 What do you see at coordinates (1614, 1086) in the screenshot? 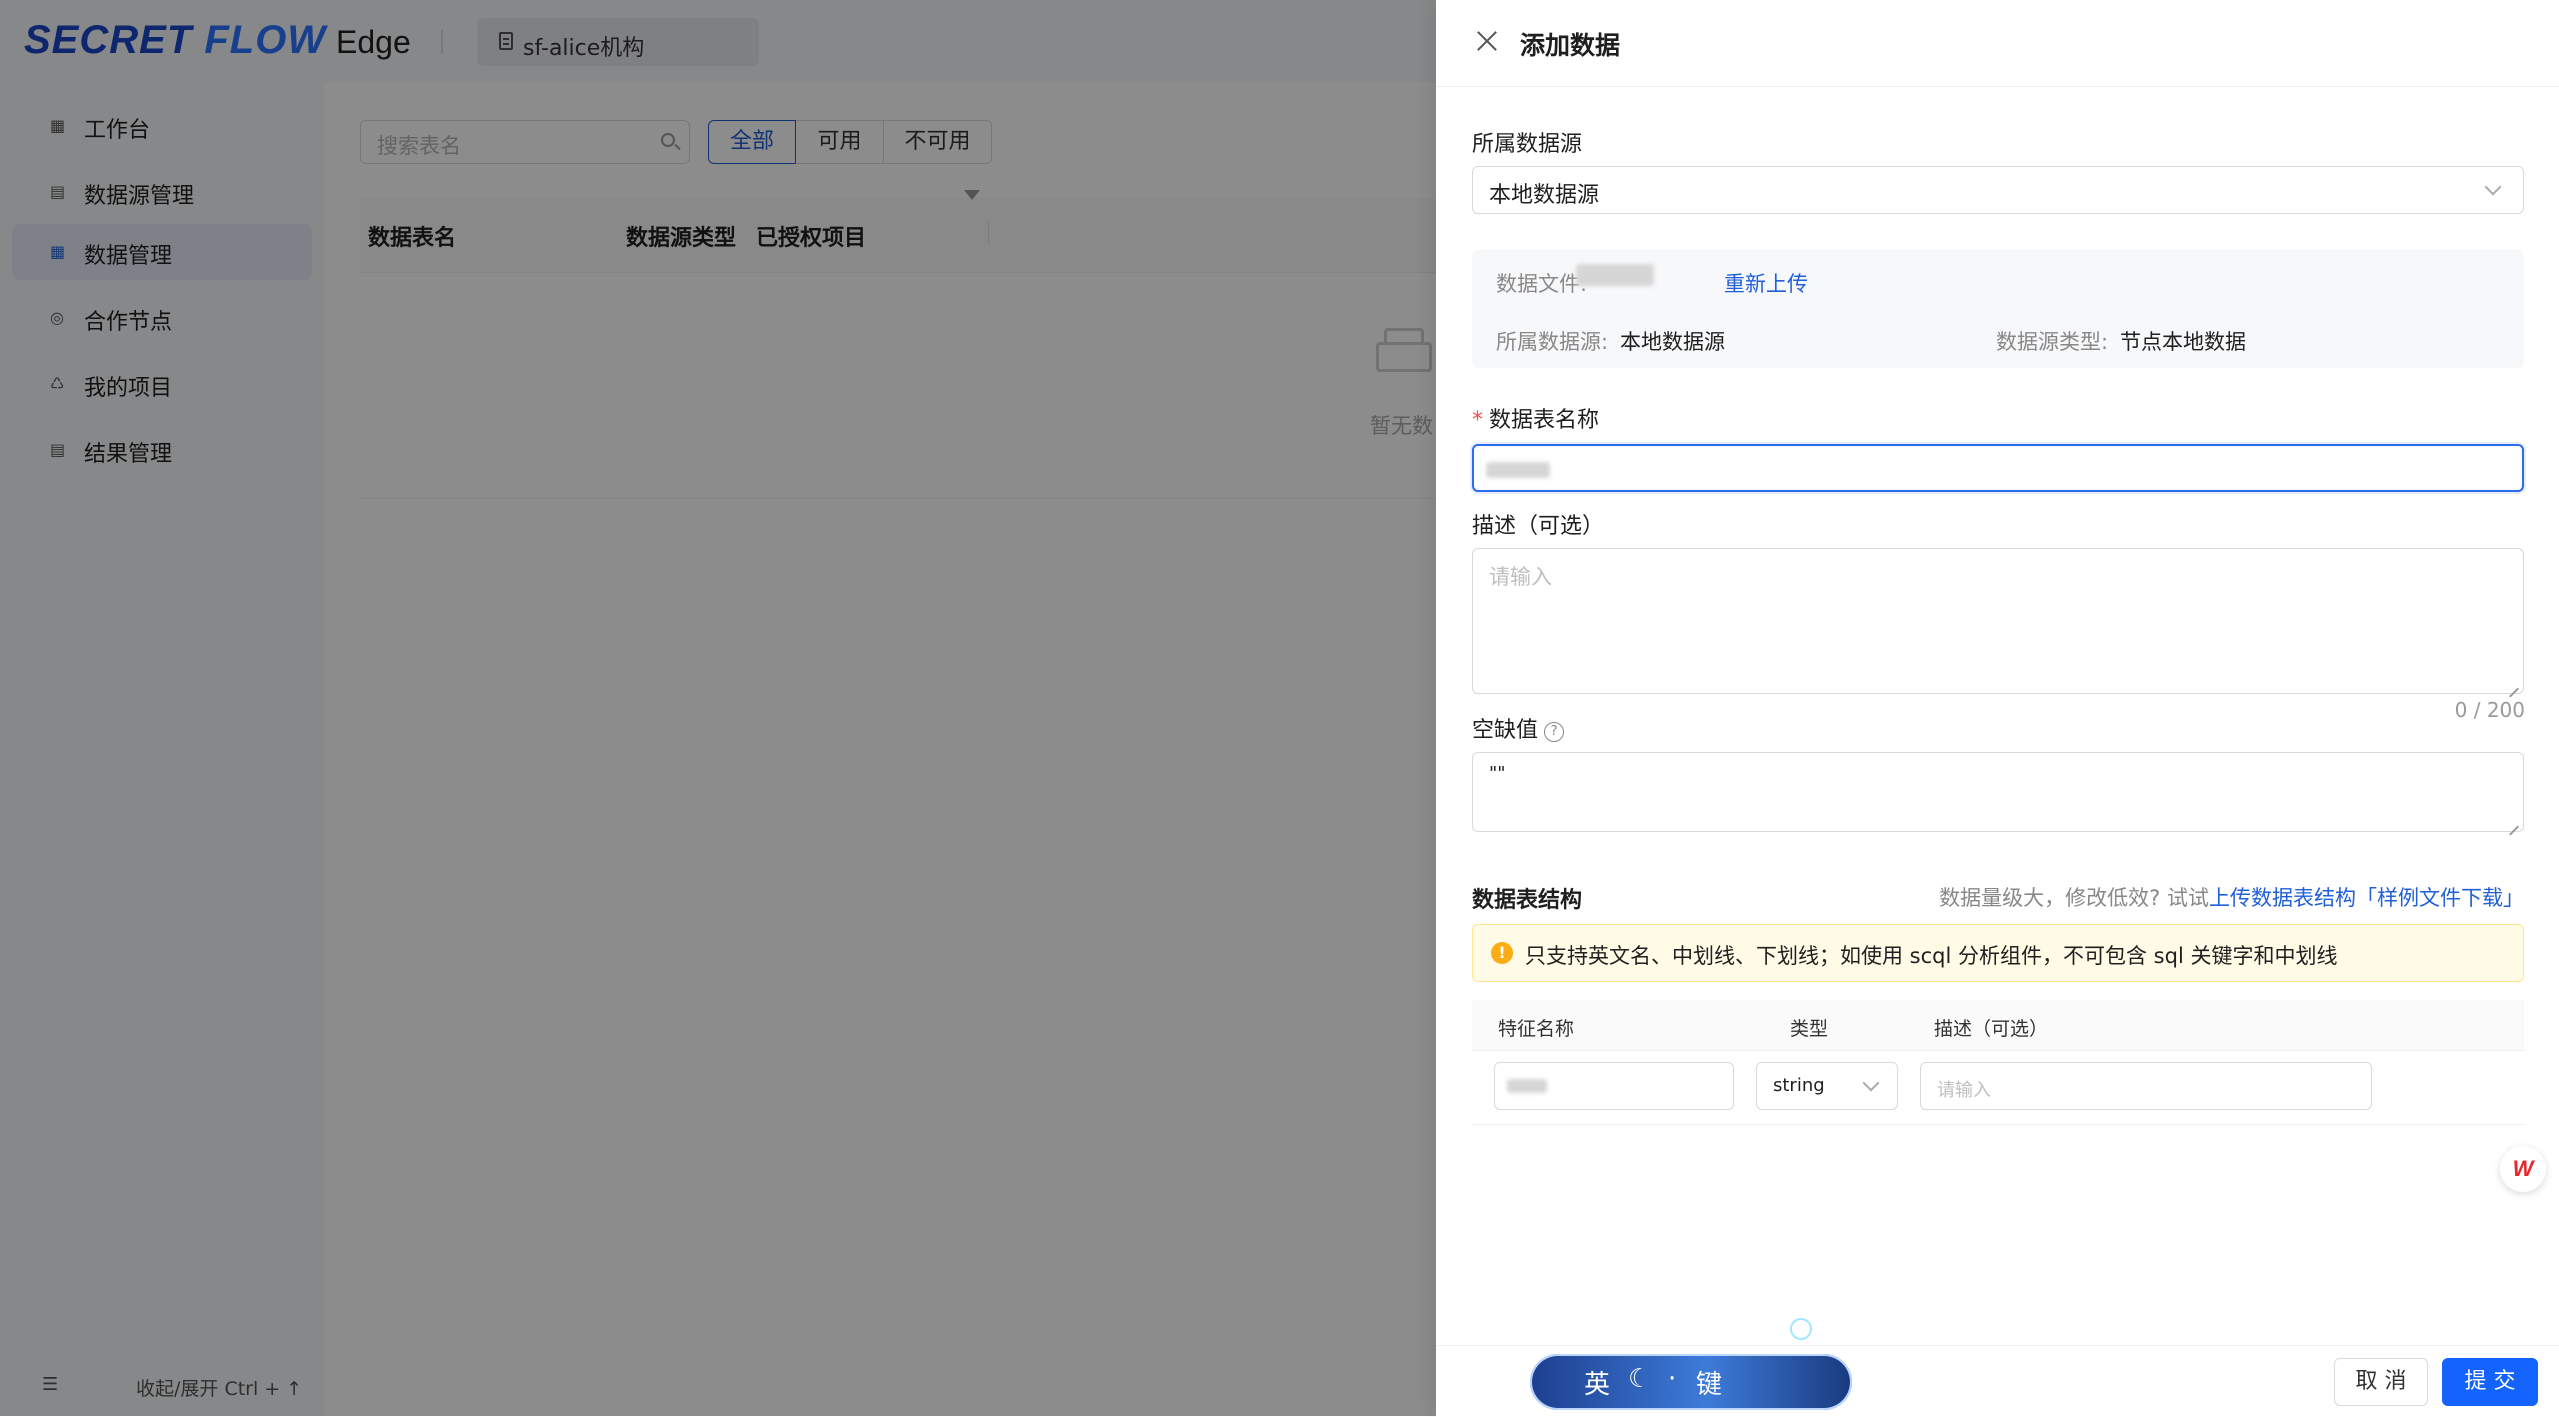
I see `feature-name-input` at bounding box center [1614, 1086].